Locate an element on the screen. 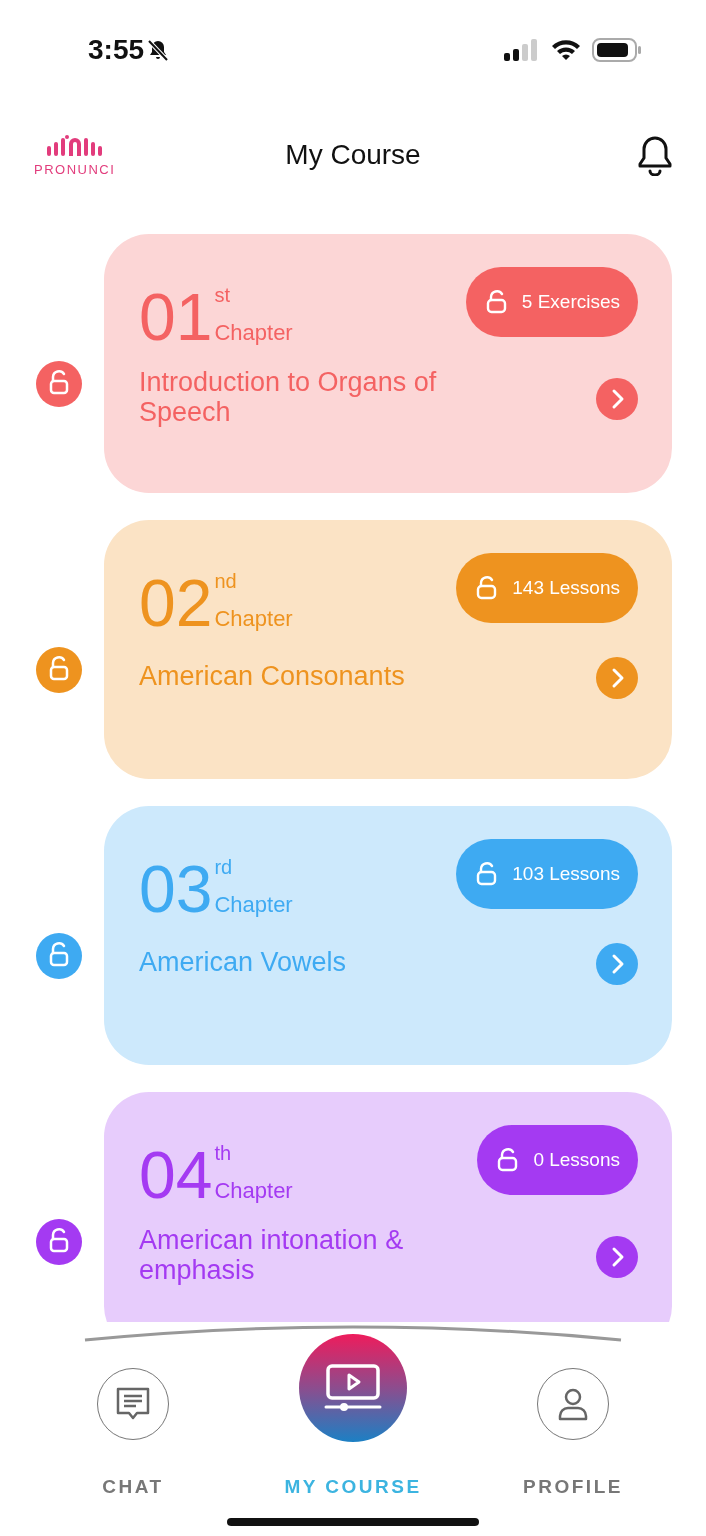 This screenshot has width=706, height=1536. chapter-title: American Consonants is located at coordinates (272, 676).